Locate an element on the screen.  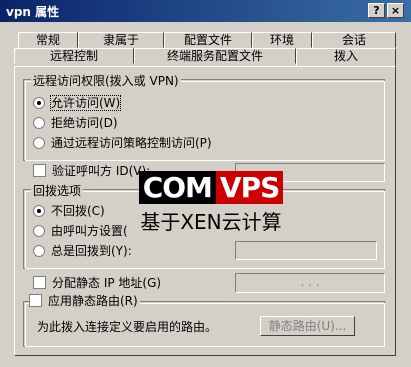
tab-terminal-services-profile: 终端服务配置文件 is located at coordinates (215, 56).